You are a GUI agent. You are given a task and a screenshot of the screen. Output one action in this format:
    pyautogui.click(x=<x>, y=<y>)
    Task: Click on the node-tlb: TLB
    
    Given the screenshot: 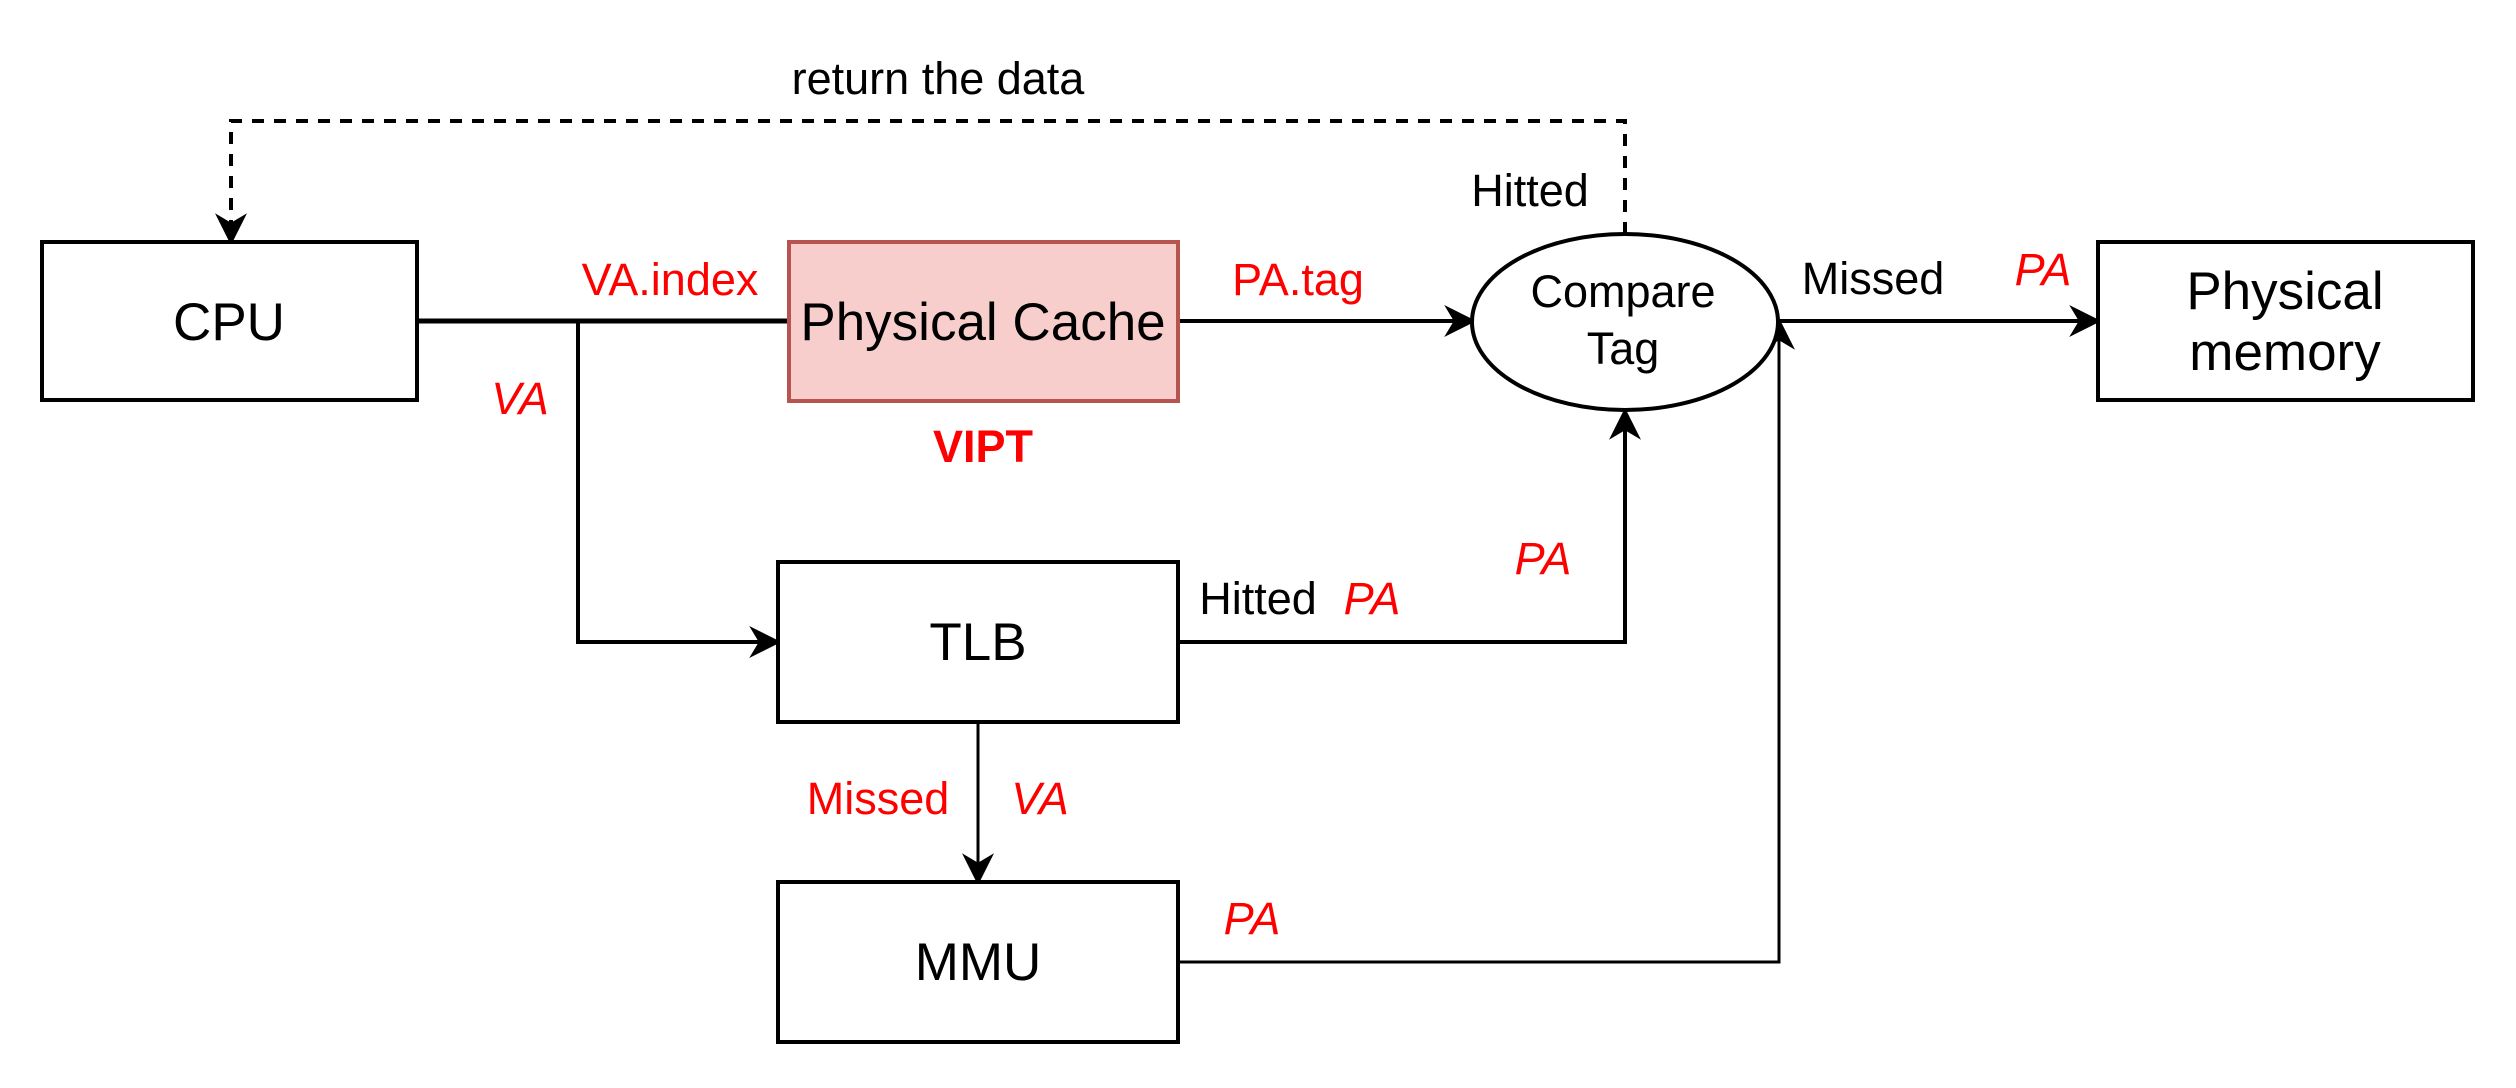 What is the action you would take?
    pyautogui.click(x=978, y=642)
    